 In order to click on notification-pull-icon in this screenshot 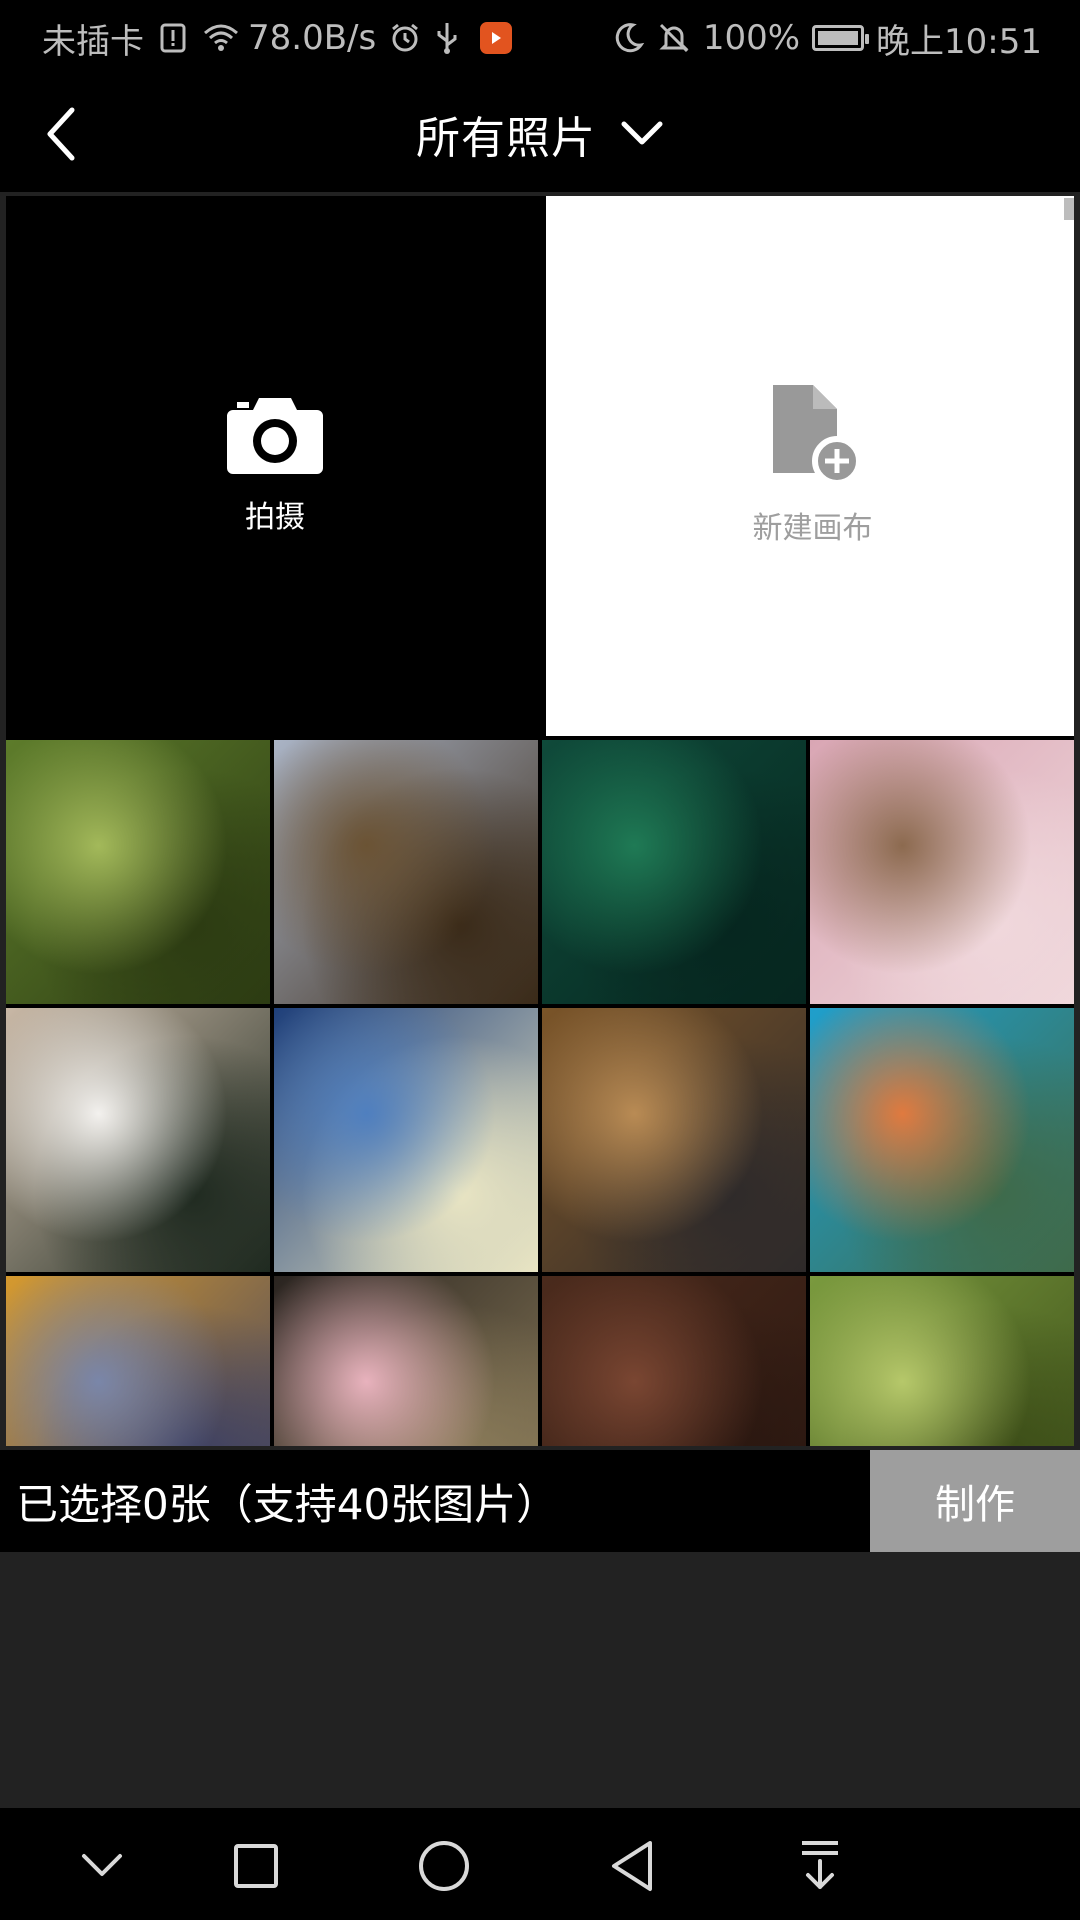, I will do `click(820, 1865)`.